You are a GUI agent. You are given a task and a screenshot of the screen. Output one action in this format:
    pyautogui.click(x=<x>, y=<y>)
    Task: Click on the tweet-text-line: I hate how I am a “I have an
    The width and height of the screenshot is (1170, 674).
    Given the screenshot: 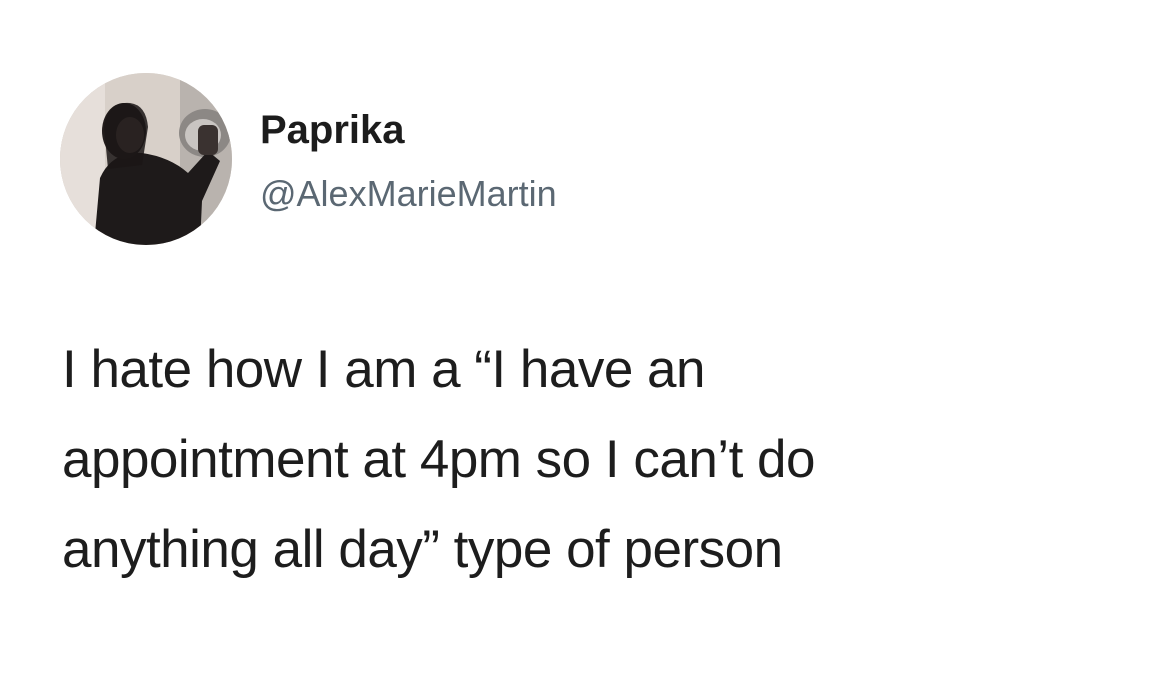 What is the action you would take?
    pyautogui.click(x=384, y=369)
    